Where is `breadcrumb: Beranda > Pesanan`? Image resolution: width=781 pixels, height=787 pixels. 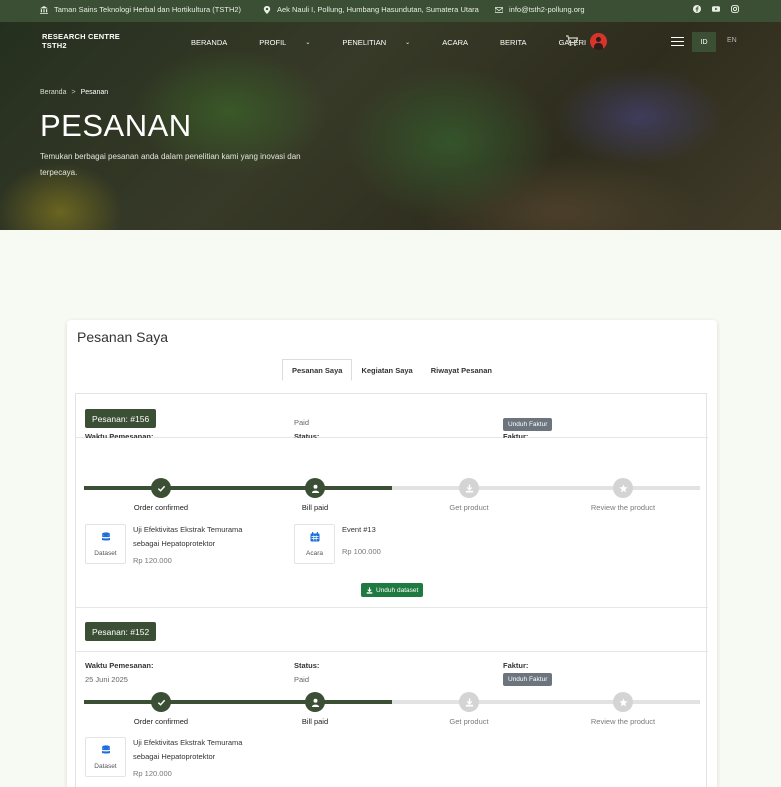
breadcrumb: Beranda > Pesanan is located at coordinates (74, 92).